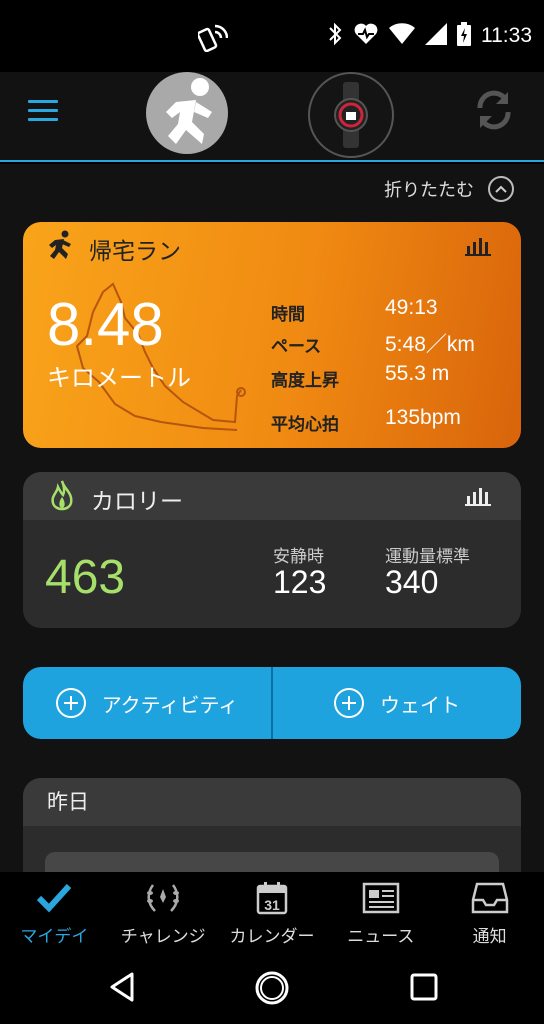  I want to click on nav-label: チャレンジ, so click(163, 937).